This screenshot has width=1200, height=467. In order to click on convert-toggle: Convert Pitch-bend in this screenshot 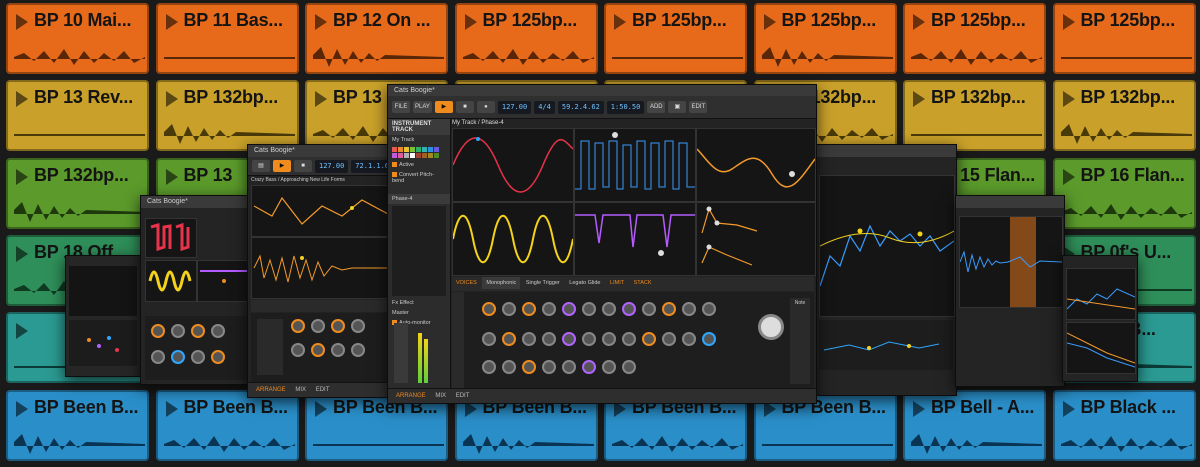, I will do `click(419, 178)`.